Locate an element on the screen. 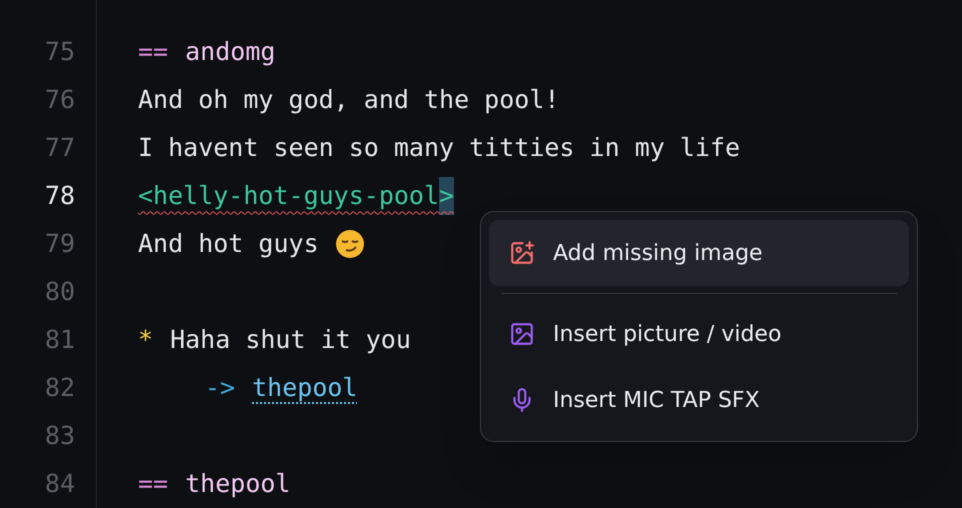  divert-arrow: -> is located at coordinates (220, 388).